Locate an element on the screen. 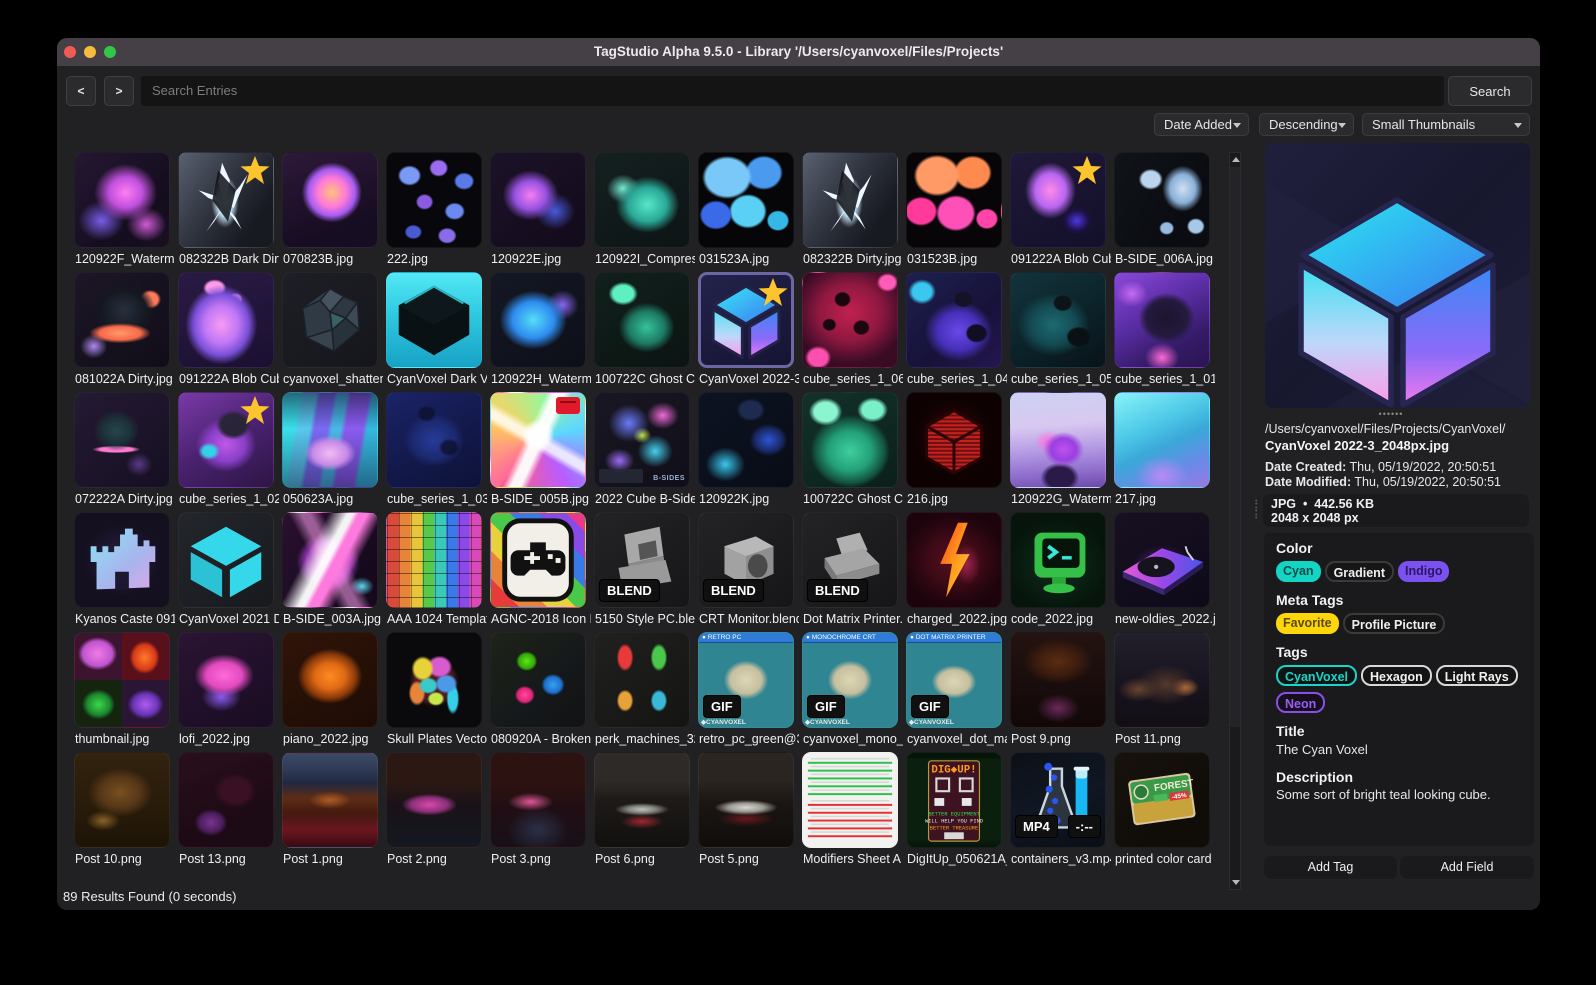 This screenshot has height=985, width=1596. svg-text: WILL HELP YOU FIND is located at coordinates (954, 822).